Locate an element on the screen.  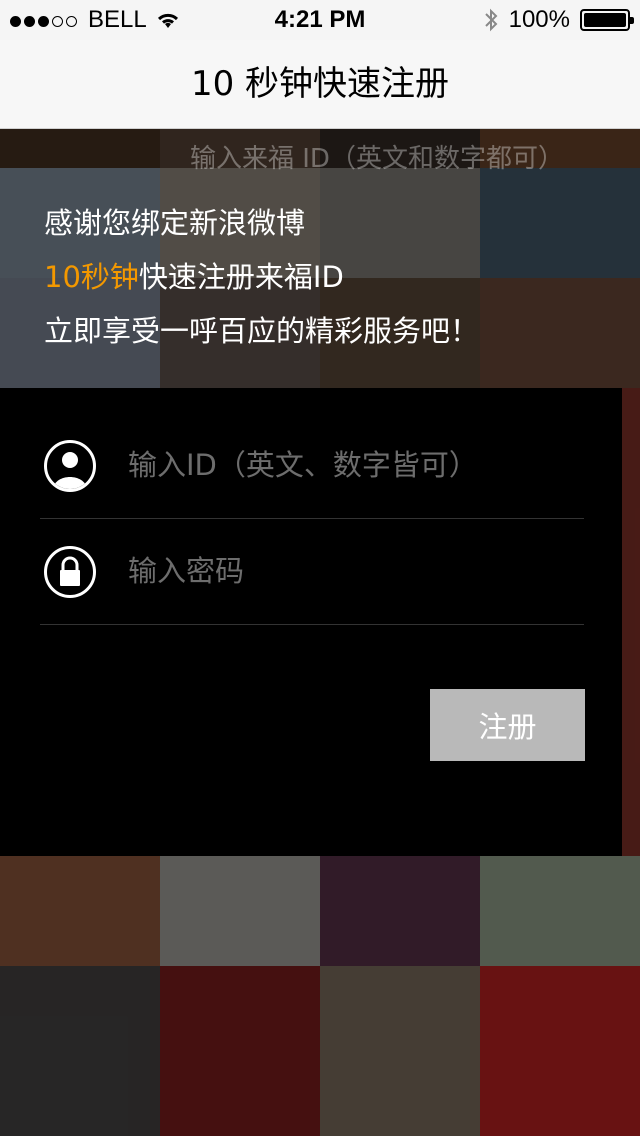
id-field-row is located at coordinates (312, 465).